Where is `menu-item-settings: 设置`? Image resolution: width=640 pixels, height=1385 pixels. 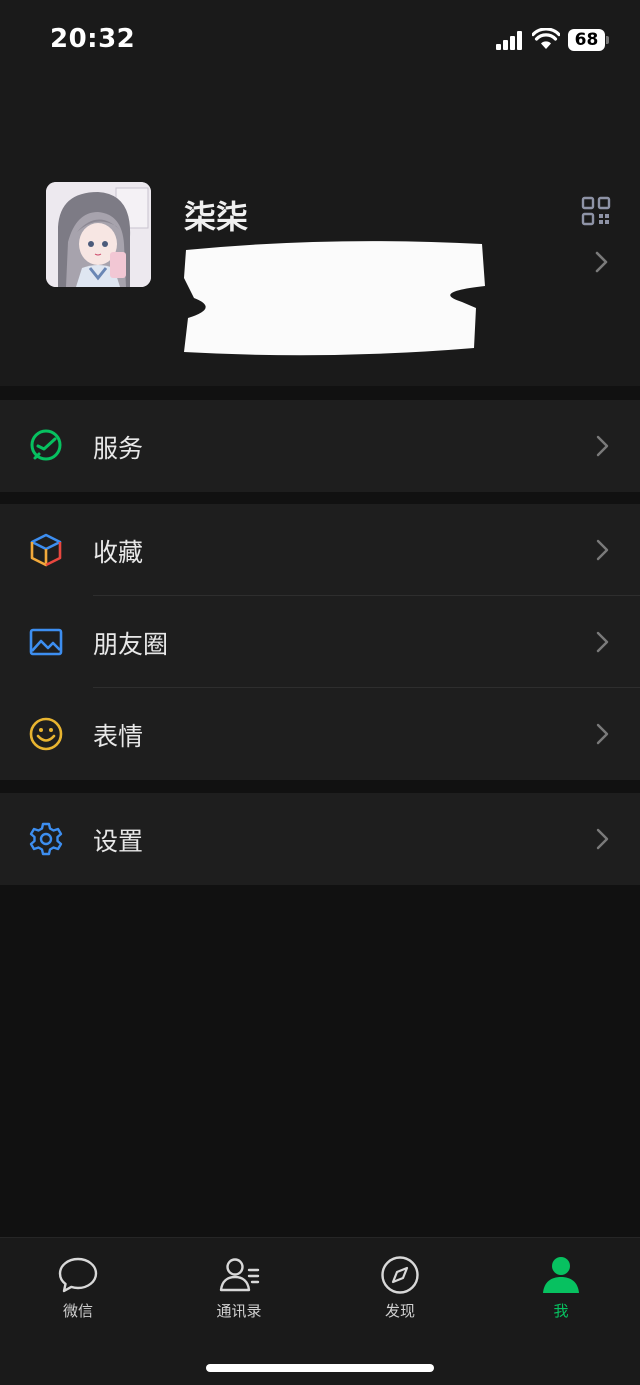 menu-item-settings: 设置 is located at coordinates (320, 839).